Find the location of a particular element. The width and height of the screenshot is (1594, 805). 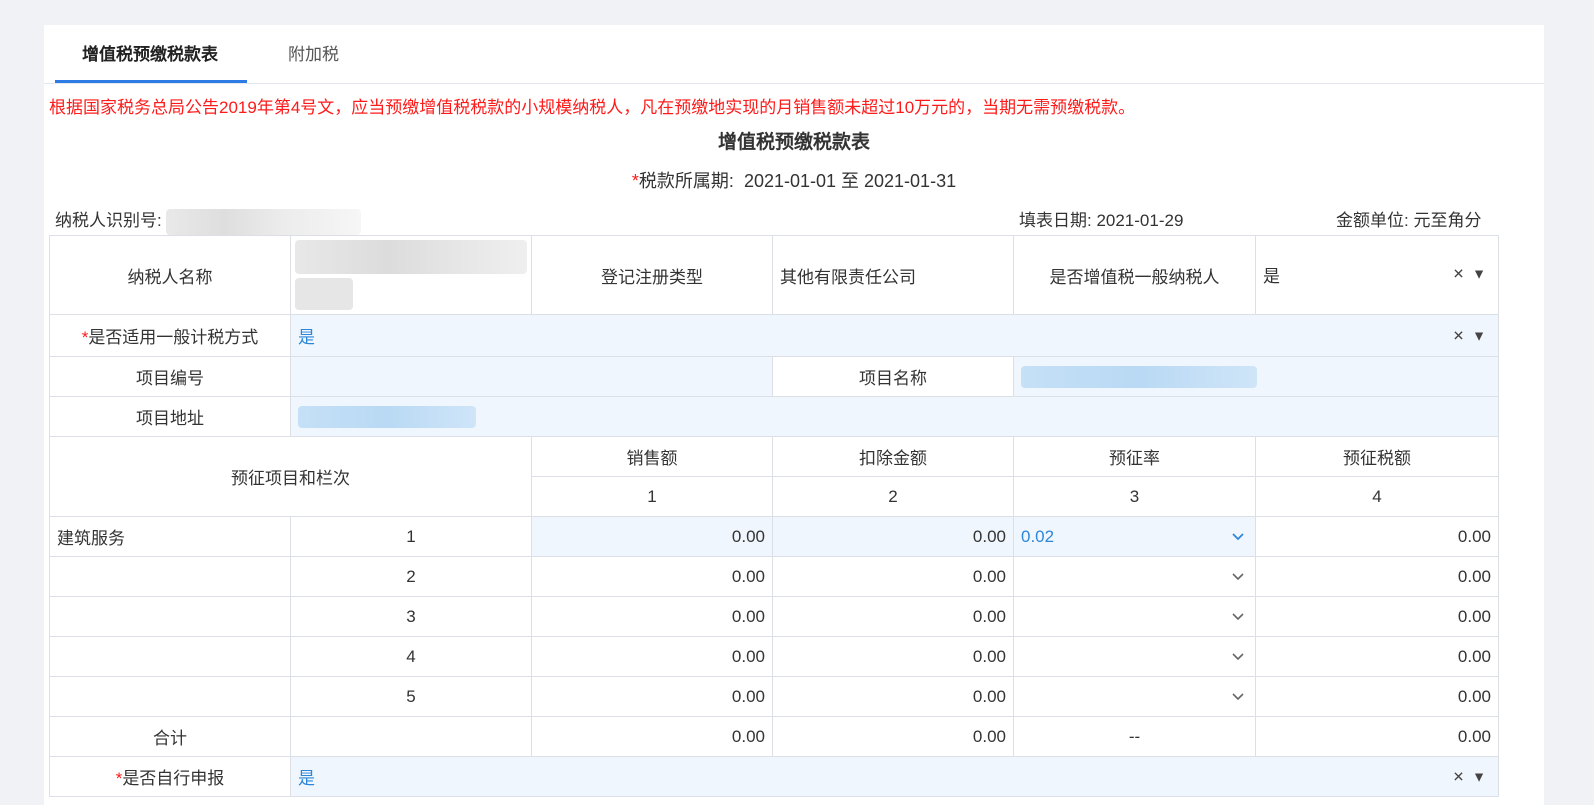

general-method-select: 是 ✕ ▼ is located at coordinates (894, 335).